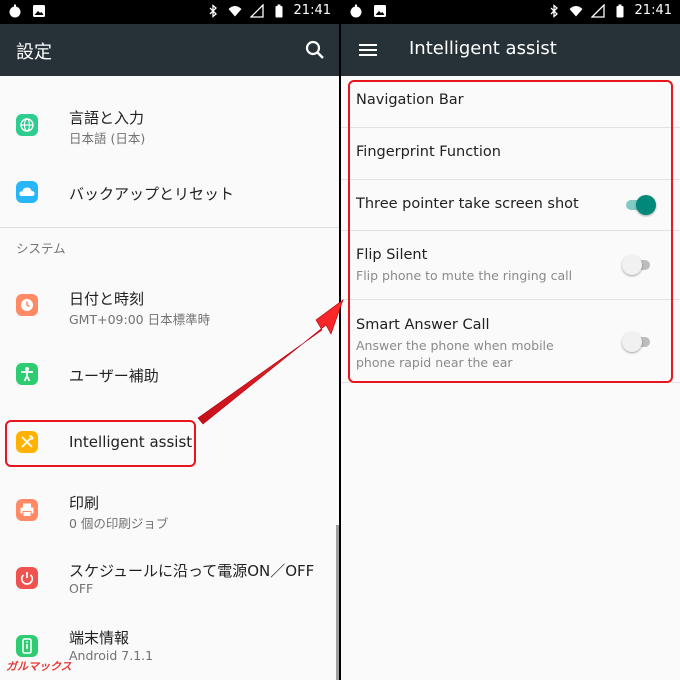  I want to click on phone-info-icon, so click(27, 646).